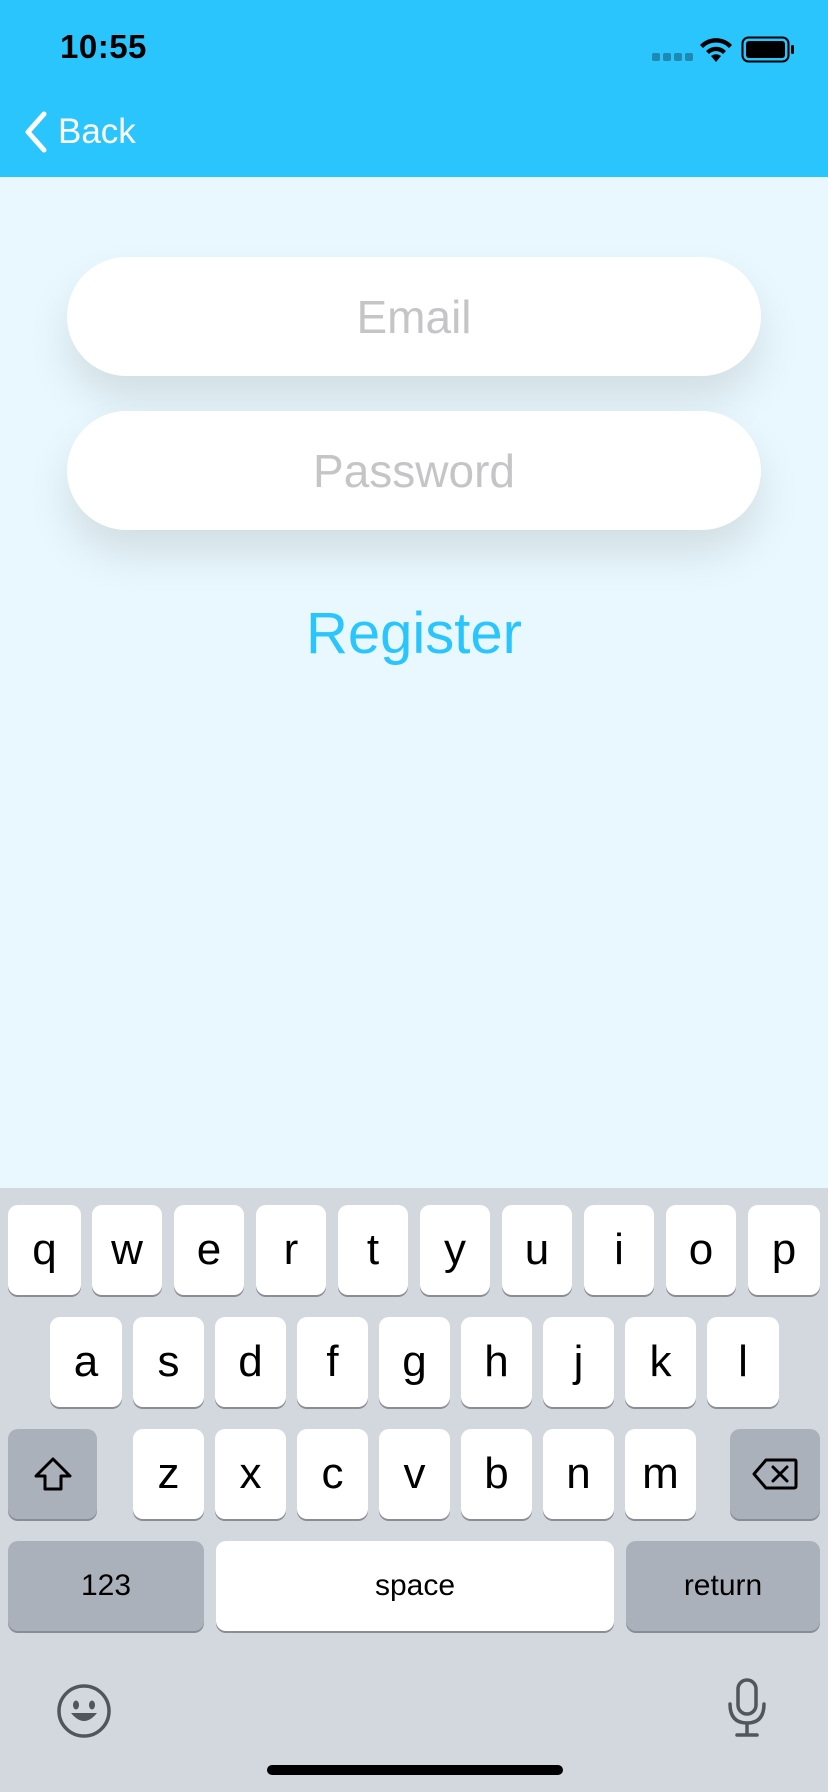 This screenshot has height=1792, width=828. What do you see at coordinates (701, 1250) in the screenshot?
I see `key-o: o` at bounding box center [701, 1250].